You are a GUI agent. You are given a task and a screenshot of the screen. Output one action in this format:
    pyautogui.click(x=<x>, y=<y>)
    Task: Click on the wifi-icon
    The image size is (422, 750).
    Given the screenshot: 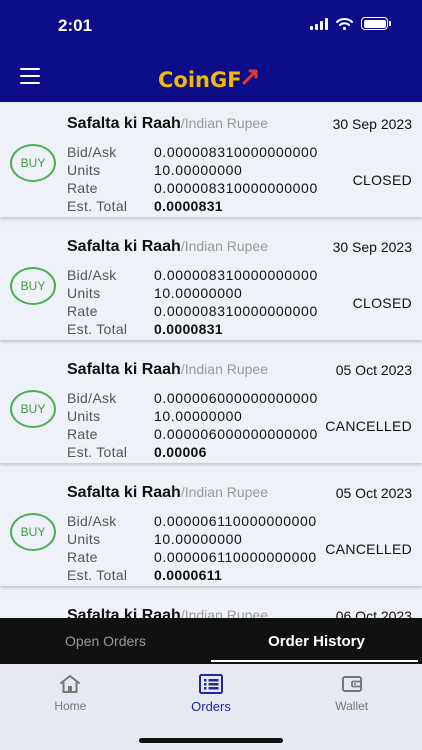 What is the action you would take?
    pyautogui.click(x=344, y=23)
    